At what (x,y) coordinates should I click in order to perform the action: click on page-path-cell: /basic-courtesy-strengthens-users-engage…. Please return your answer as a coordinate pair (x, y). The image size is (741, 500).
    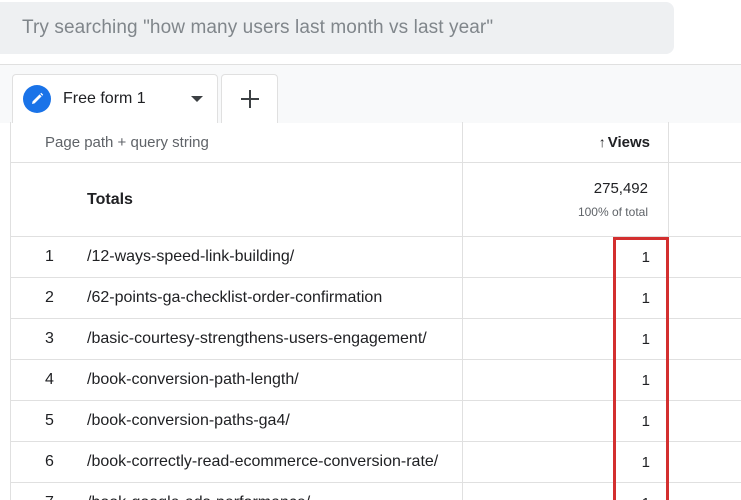
    Looking at the image, I should click on (272, 339).